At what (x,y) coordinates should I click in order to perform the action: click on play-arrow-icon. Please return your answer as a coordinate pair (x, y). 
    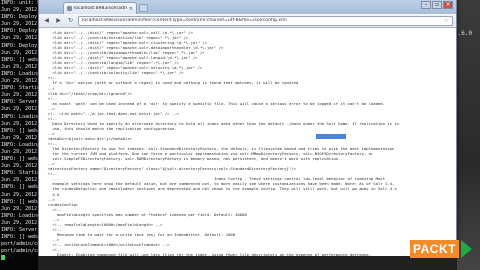
    Looking at the image, I should click on (466, 249).